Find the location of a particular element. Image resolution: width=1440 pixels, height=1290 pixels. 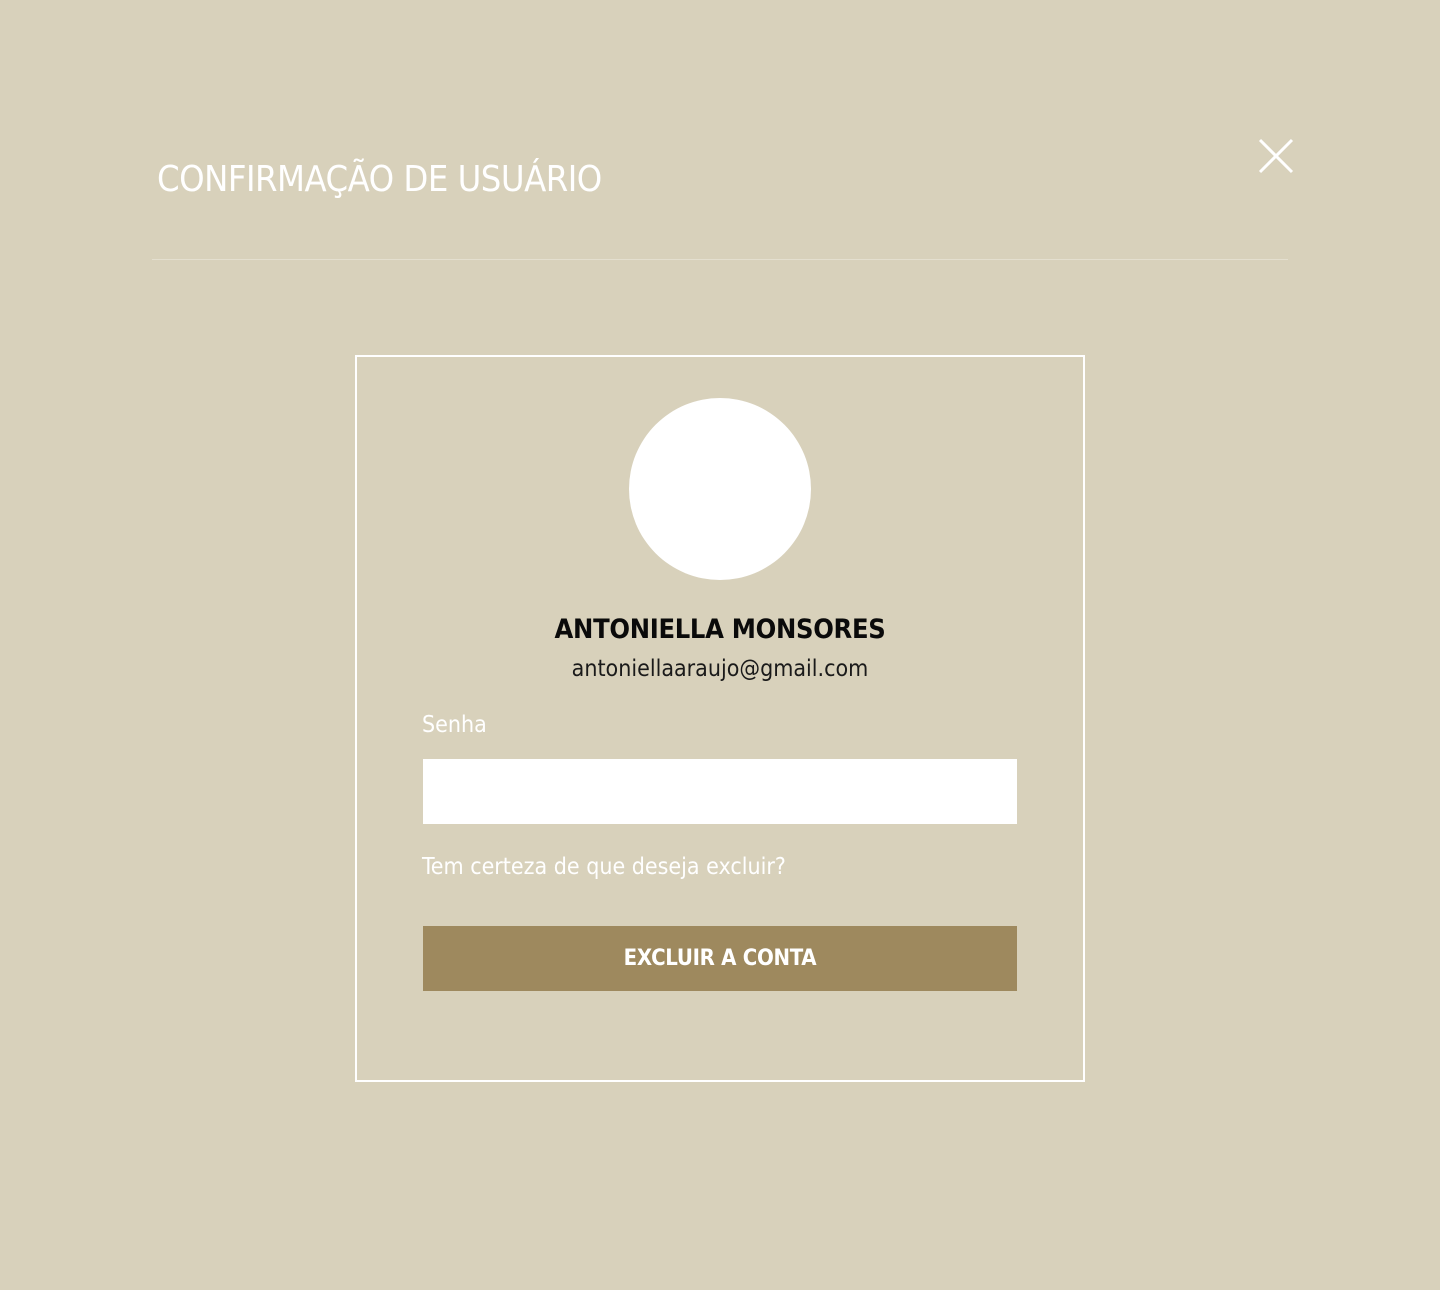

delete-confirmation-question: Tem certeza de que deseja excluir? is located at coordinates (604, 867).